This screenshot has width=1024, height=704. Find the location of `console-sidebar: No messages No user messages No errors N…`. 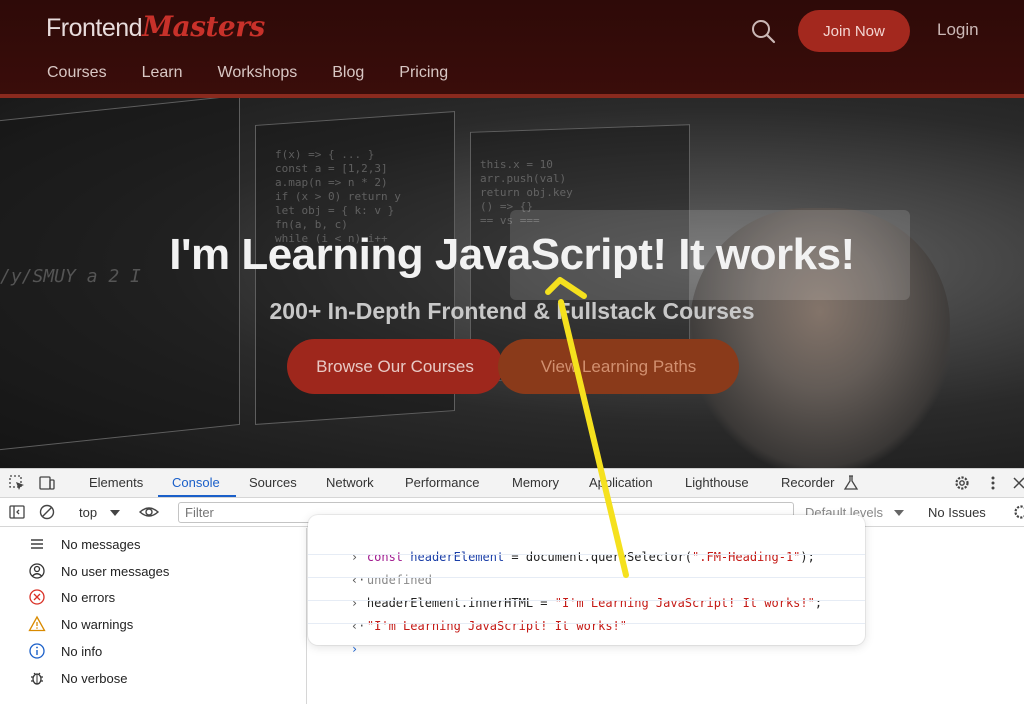

console-sidebar: No messages No user messages No errors N… is located at coordinates (153, 616).